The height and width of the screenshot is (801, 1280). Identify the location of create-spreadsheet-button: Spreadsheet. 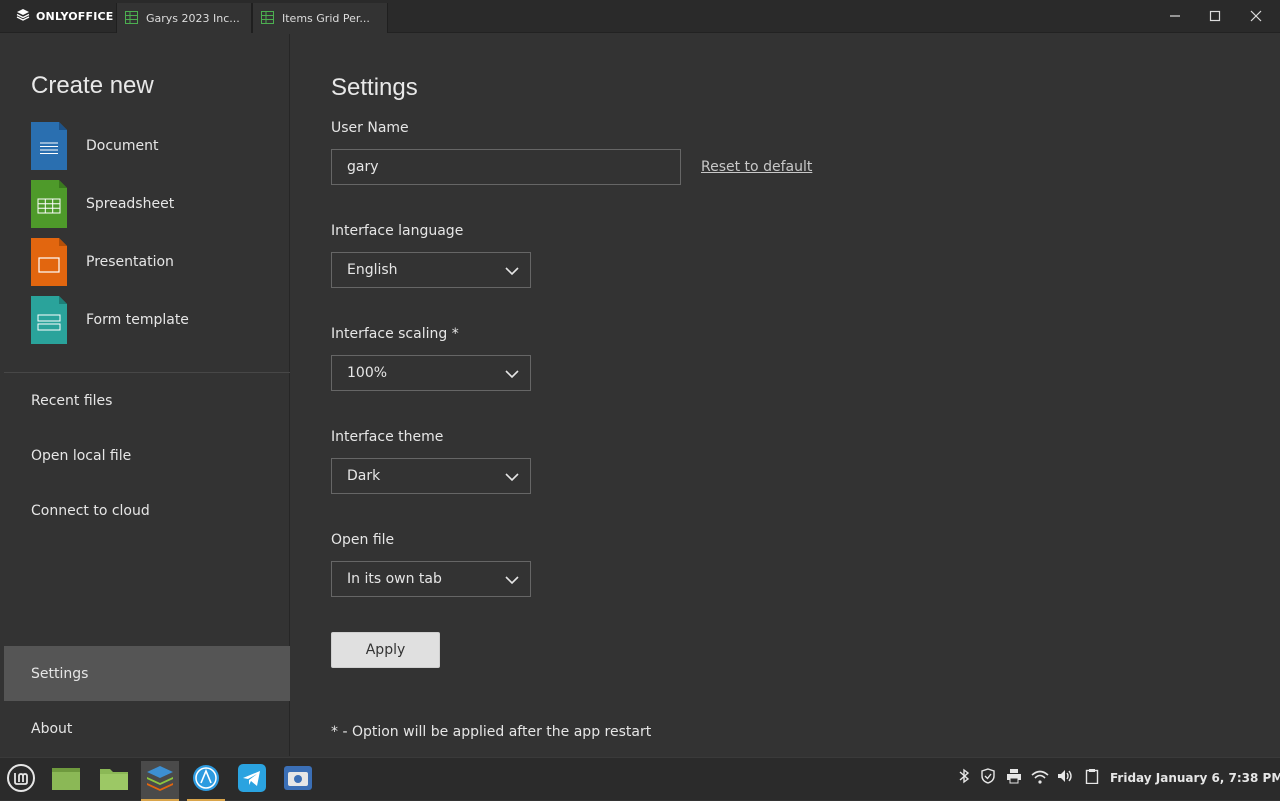
(151, 204).